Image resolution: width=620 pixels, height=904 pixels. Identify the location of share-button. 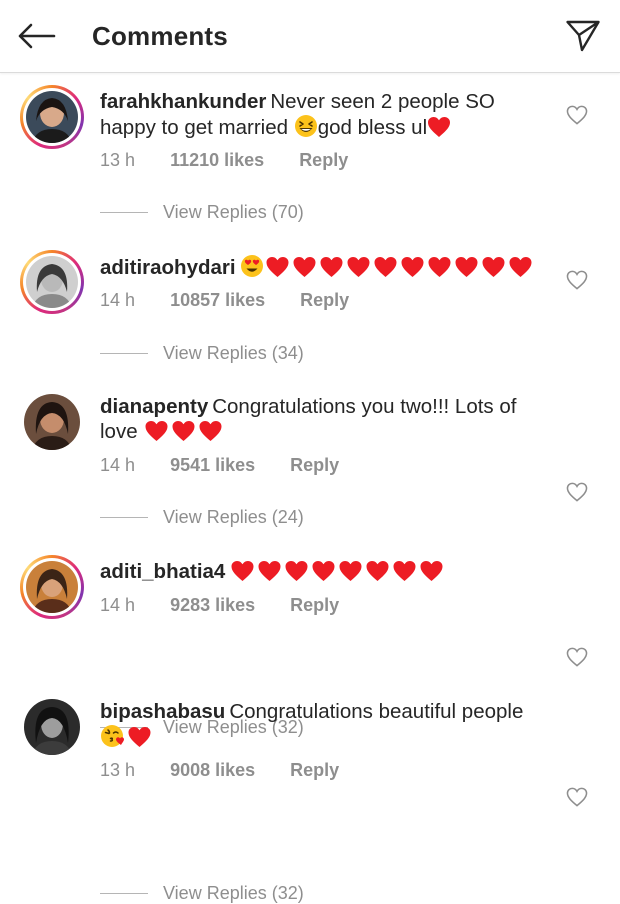
(583, 36).